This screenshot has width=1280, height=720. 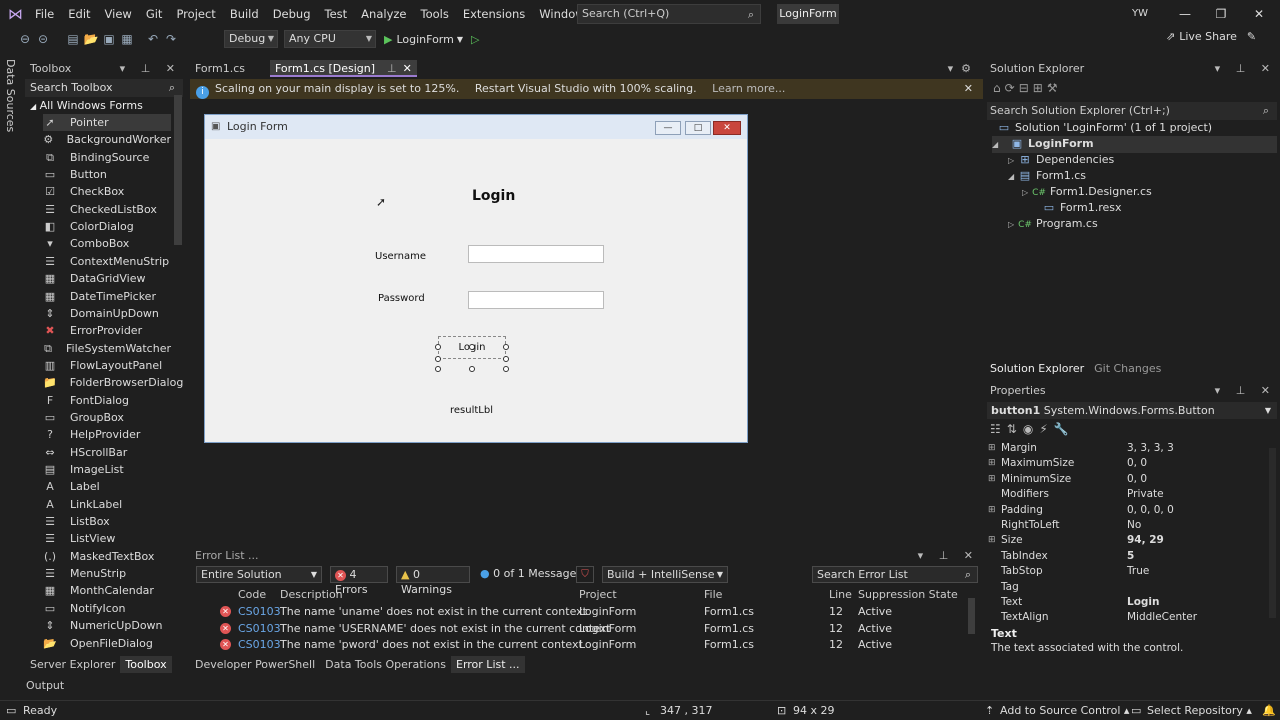 What do you see at coordinates (178, 170) in the screenshot?
I see `toolbox-scrollbar` at bounding box center [178, 170].